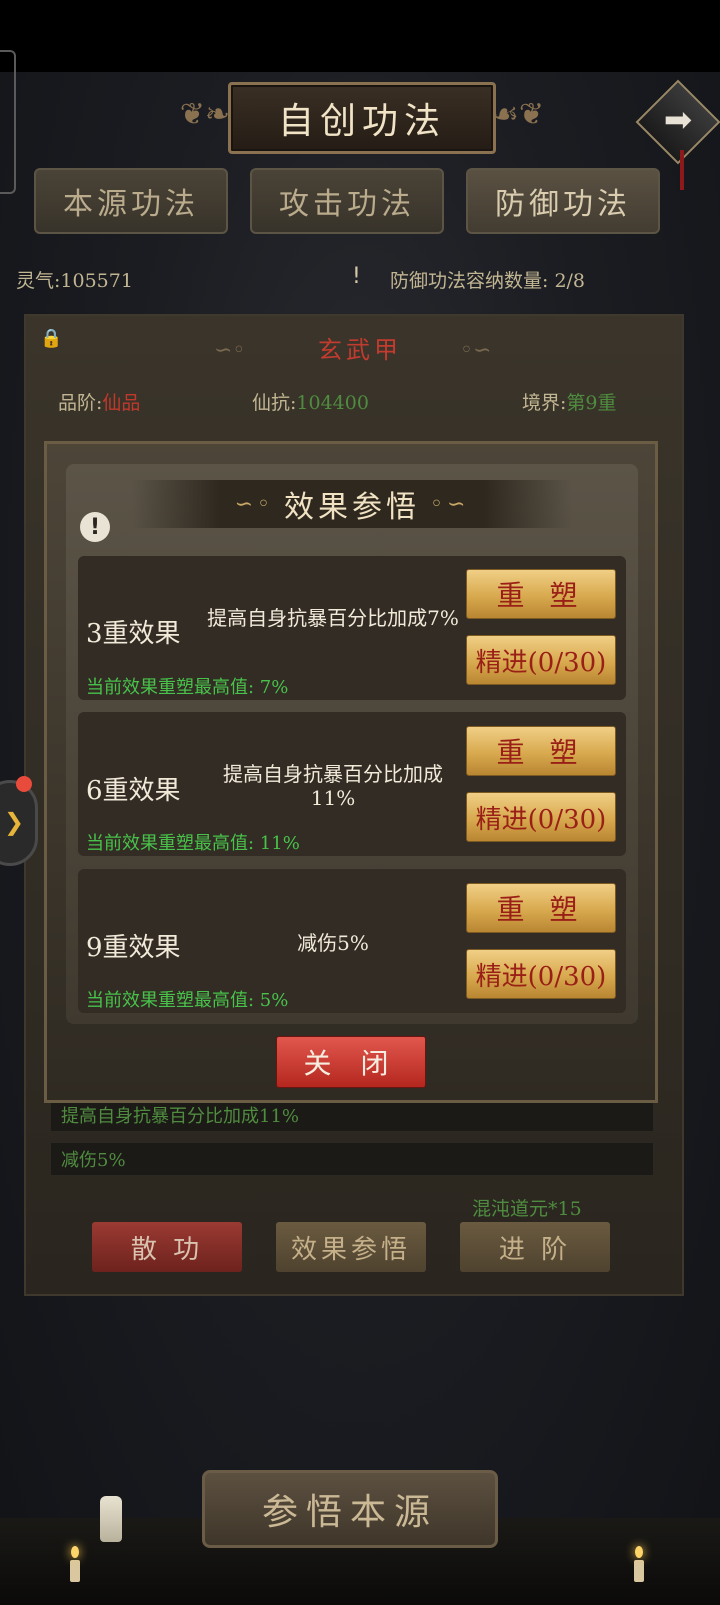  What do you see at coordinates (563, 201) in the screenshot?
I see `tab-defense-technique: 防御功法` at bounding box center [563, 201].